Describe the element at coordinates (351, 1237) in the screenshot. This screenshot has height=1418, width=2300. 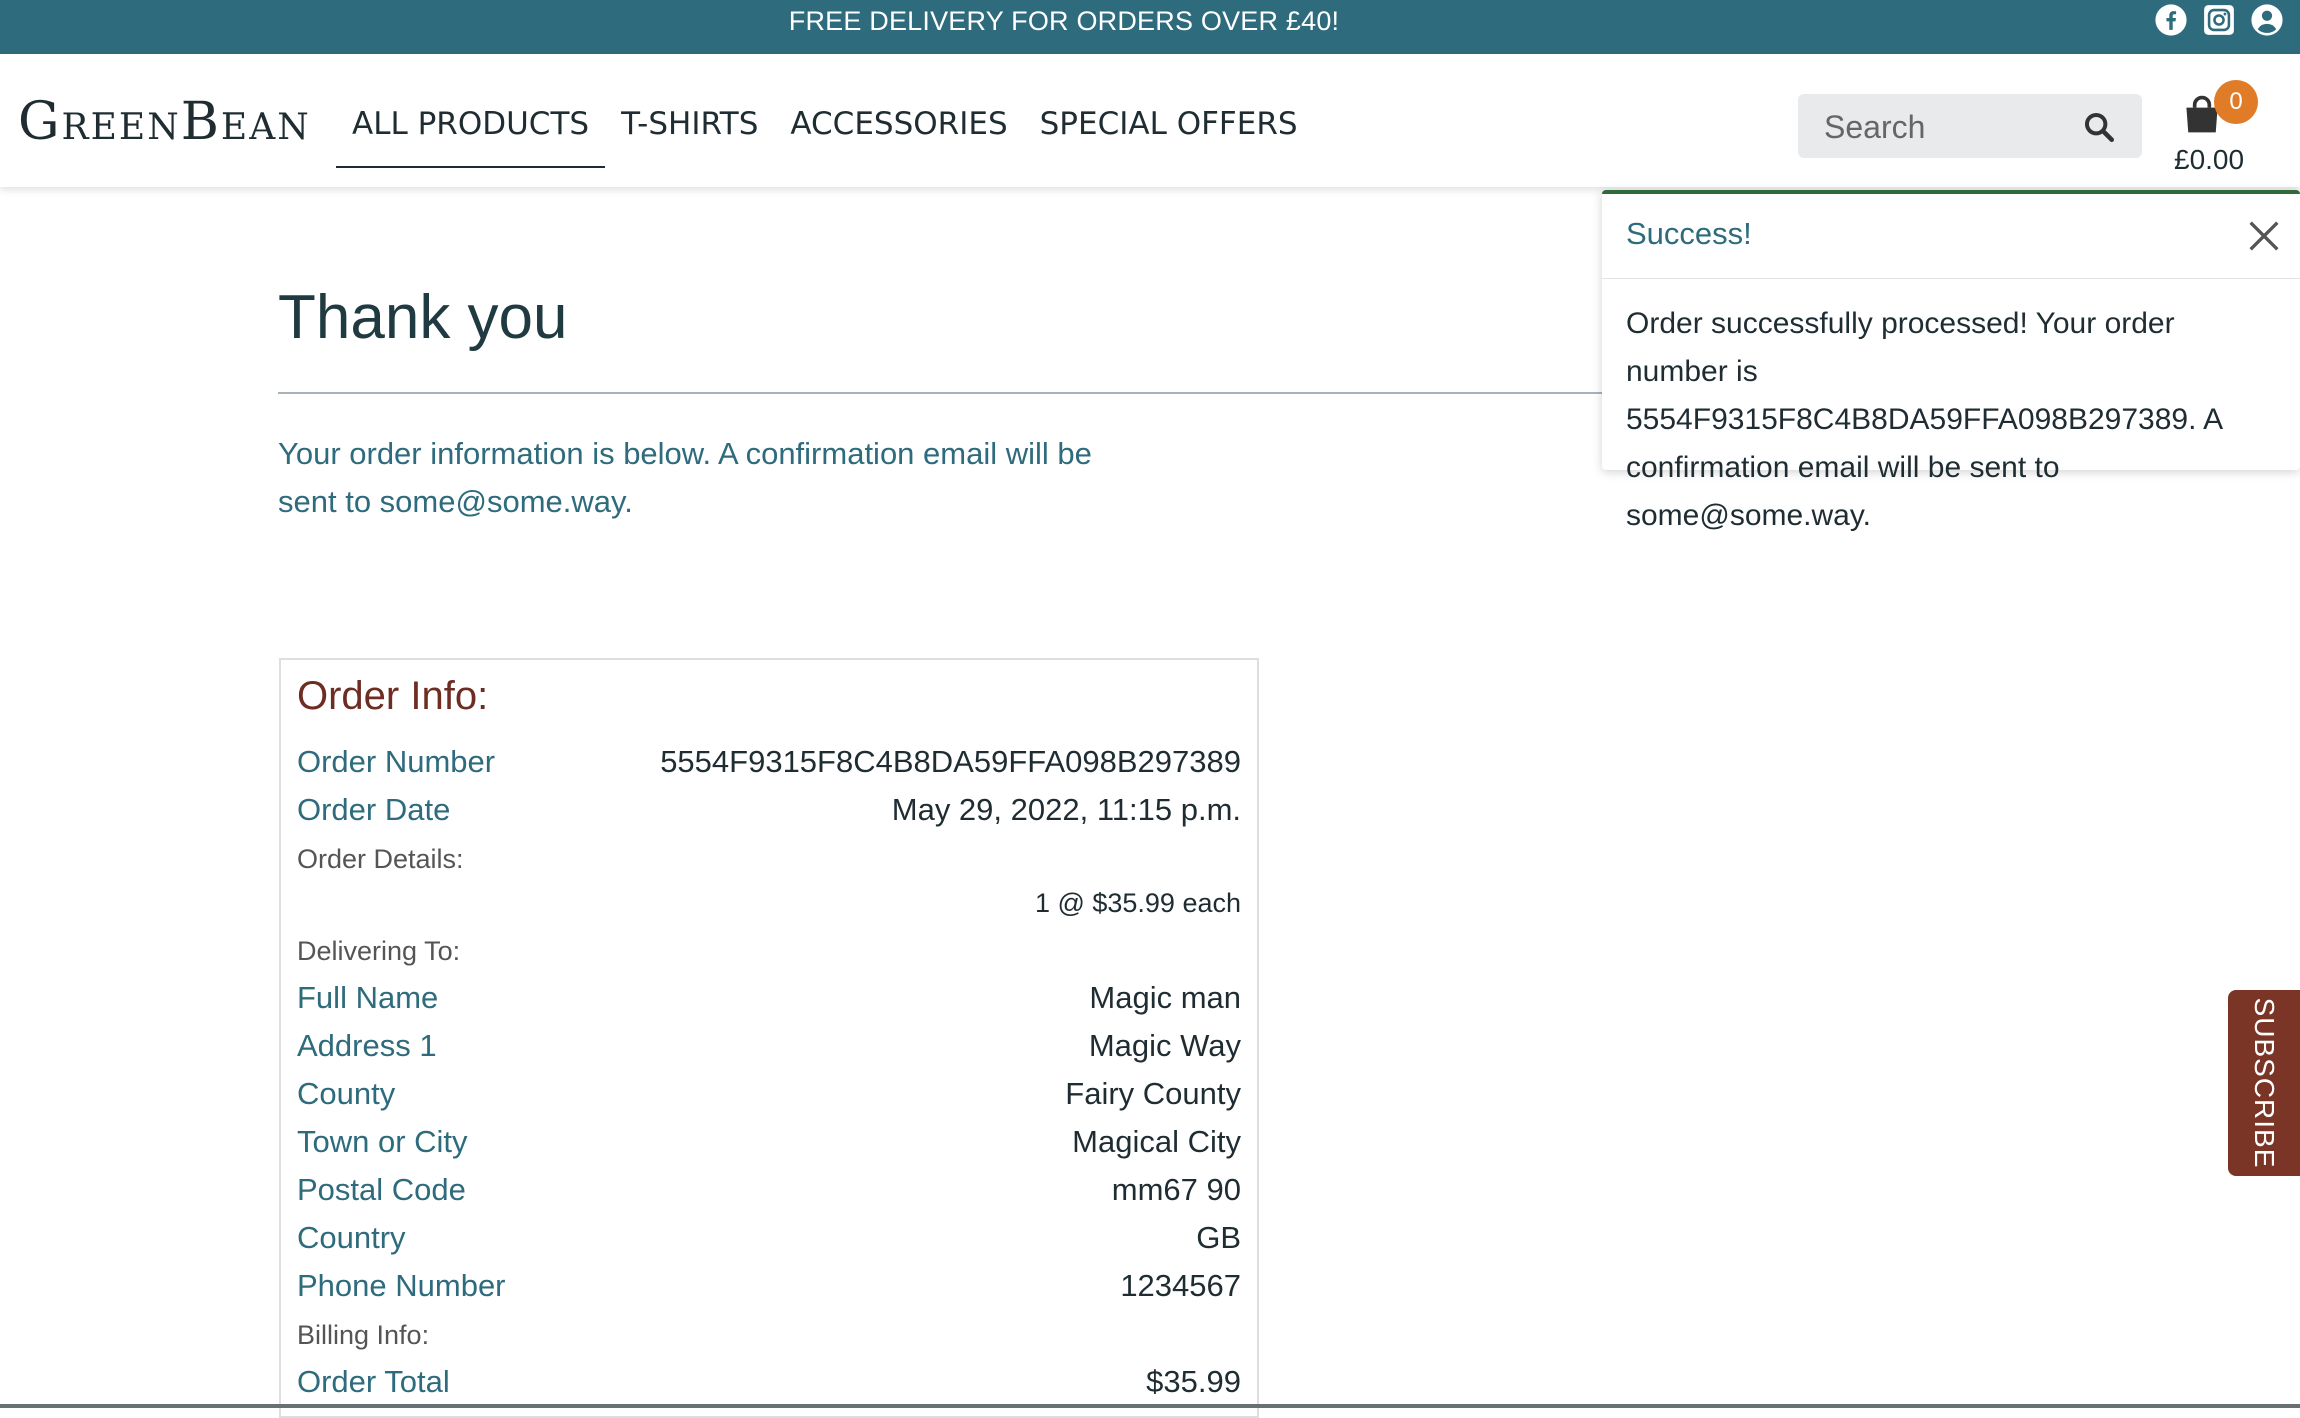
I see `delivery-label: Country` at that location.